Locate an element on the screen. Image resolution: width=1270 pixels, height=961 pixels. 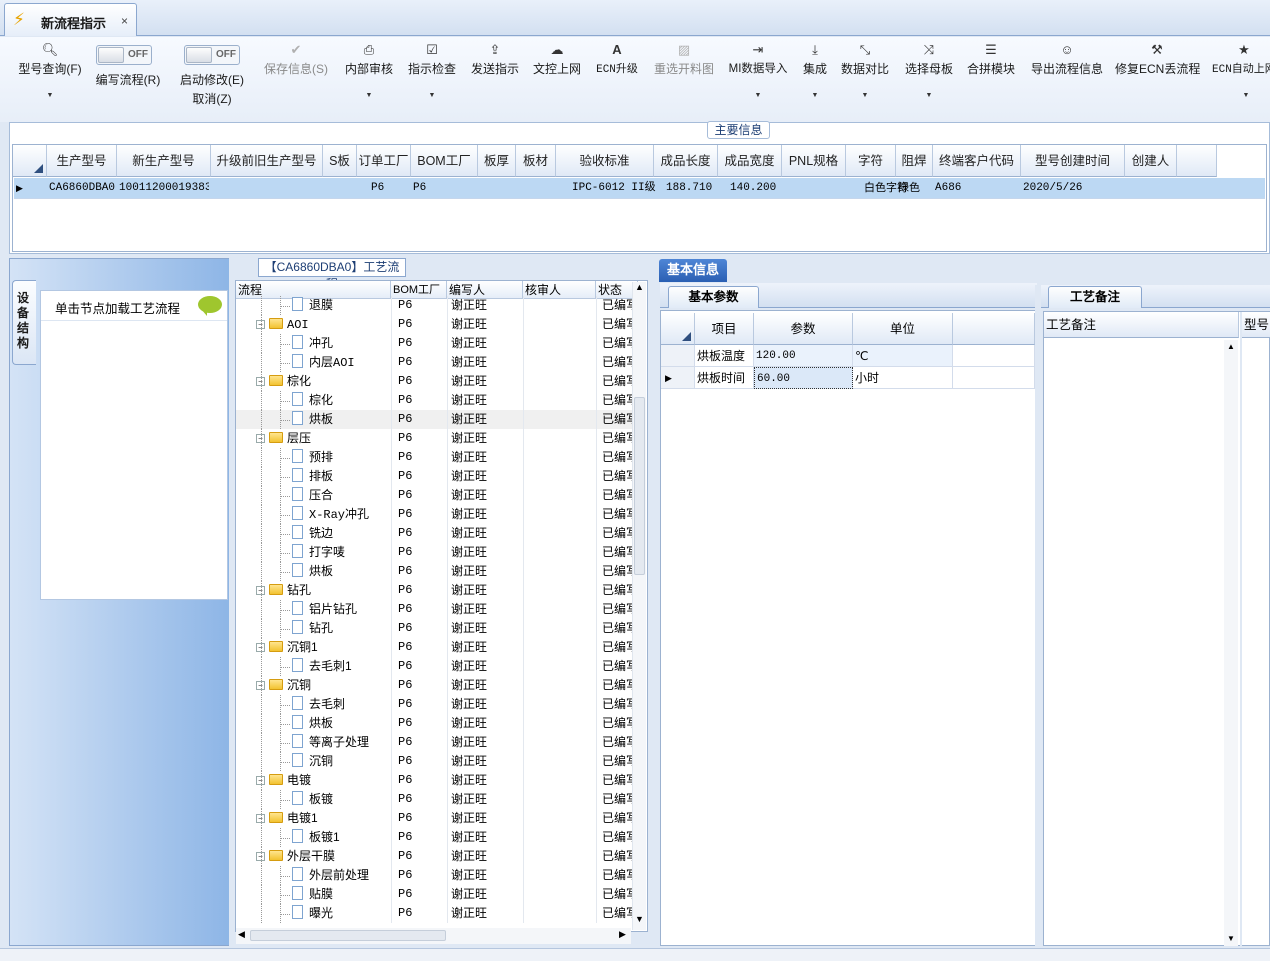
scroll-up-icon: ▲ is located at coordinates (1231, 346).